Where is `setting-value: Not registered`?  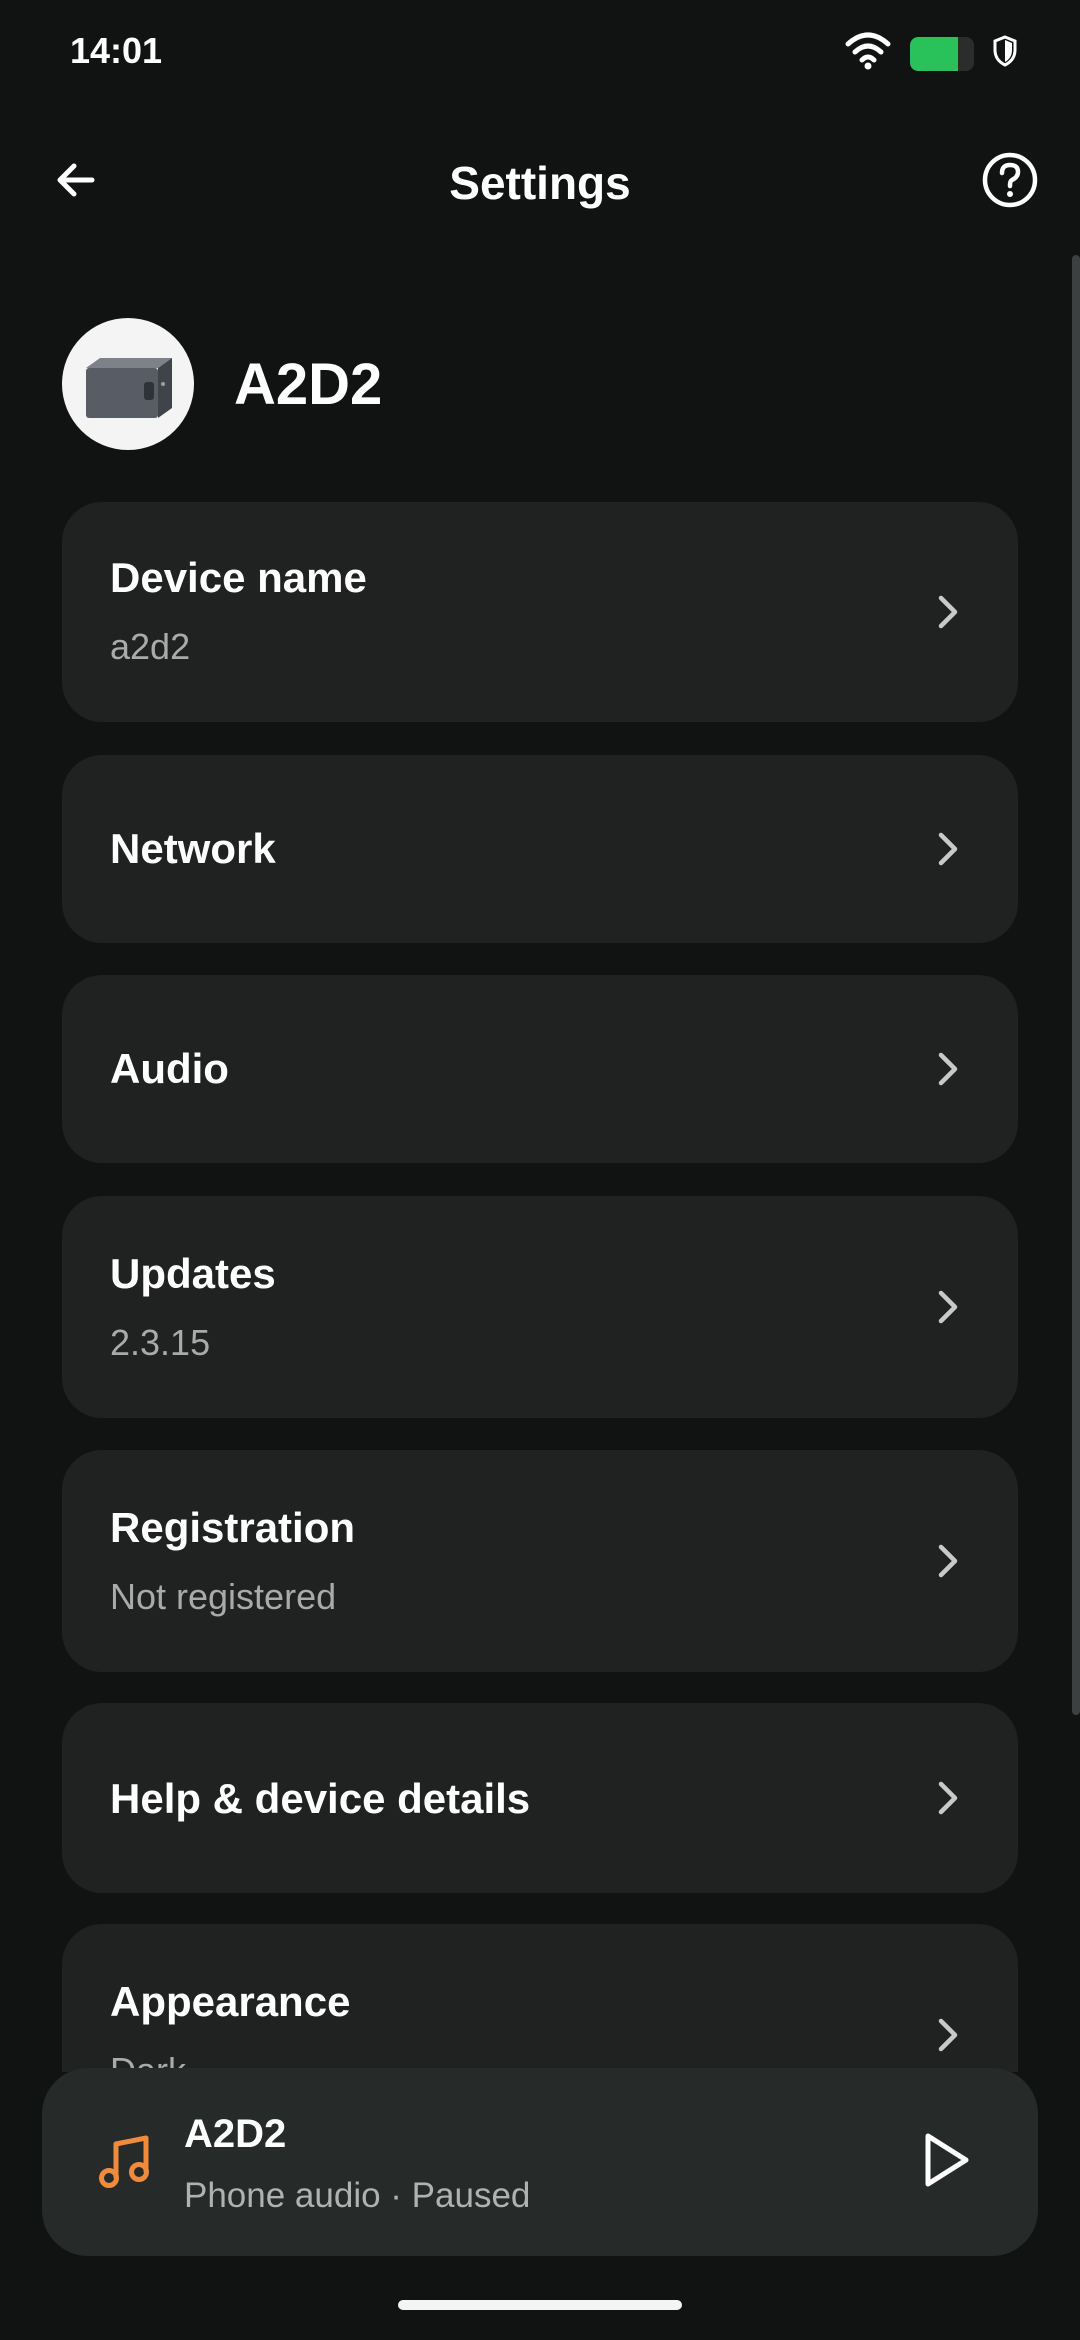
setting-value: Not registered is located at coordinates (223, 1596).